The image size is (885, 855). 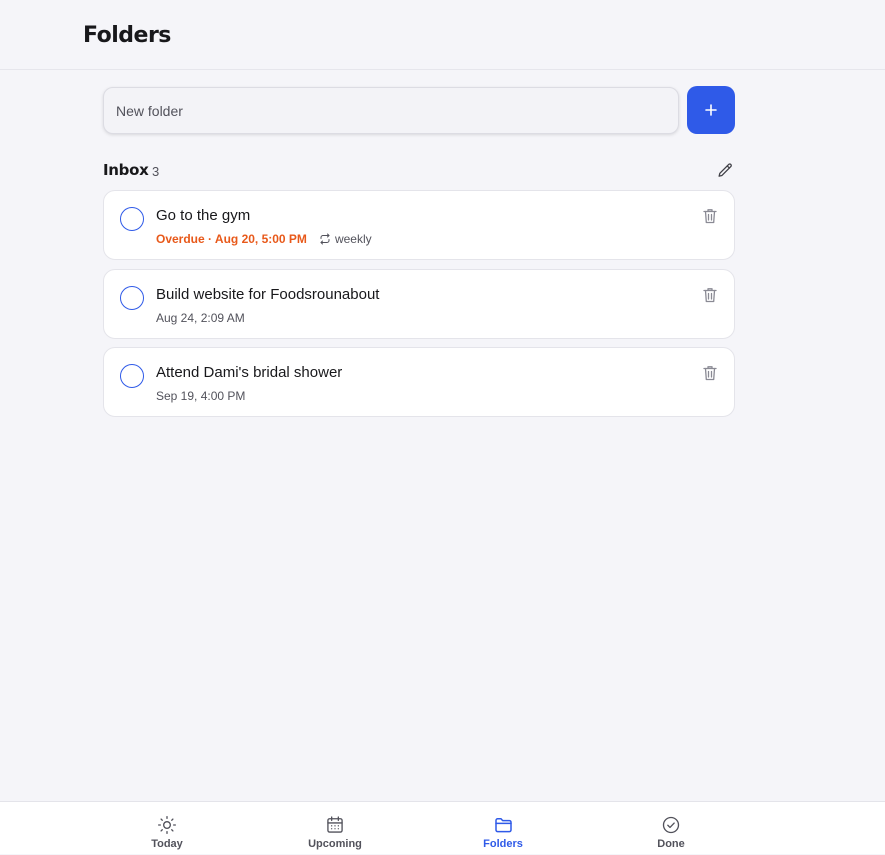 What do you see at coordinates (391, 110) in the screenshot?
I see `new-folder-input` at bounding box center [391, 110].